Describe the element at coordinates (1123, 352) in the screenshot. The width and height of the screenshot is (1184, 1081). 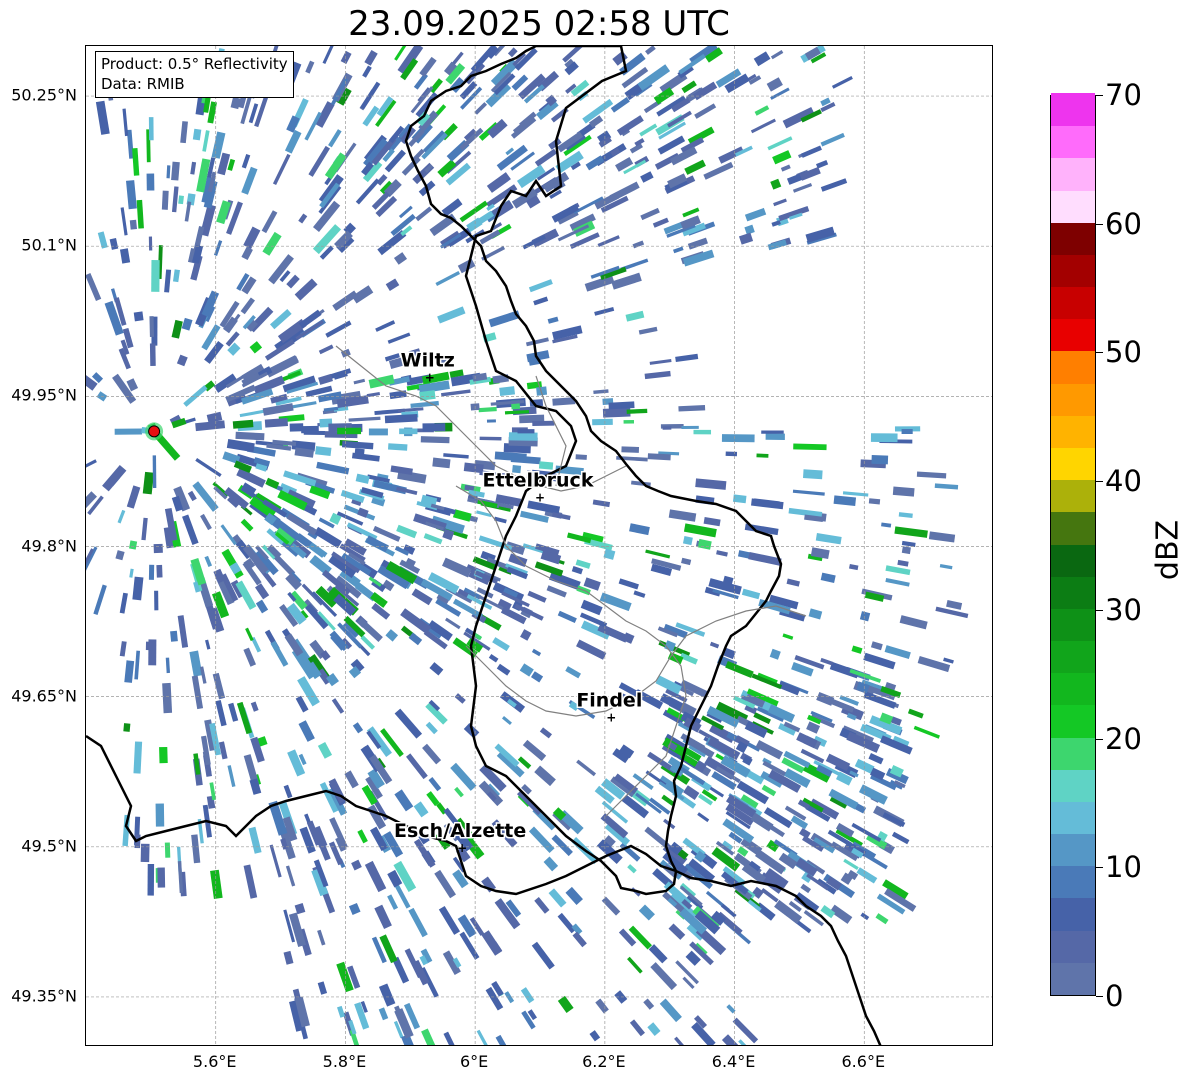
I see `colorbar-tick-label: 50` at that location.